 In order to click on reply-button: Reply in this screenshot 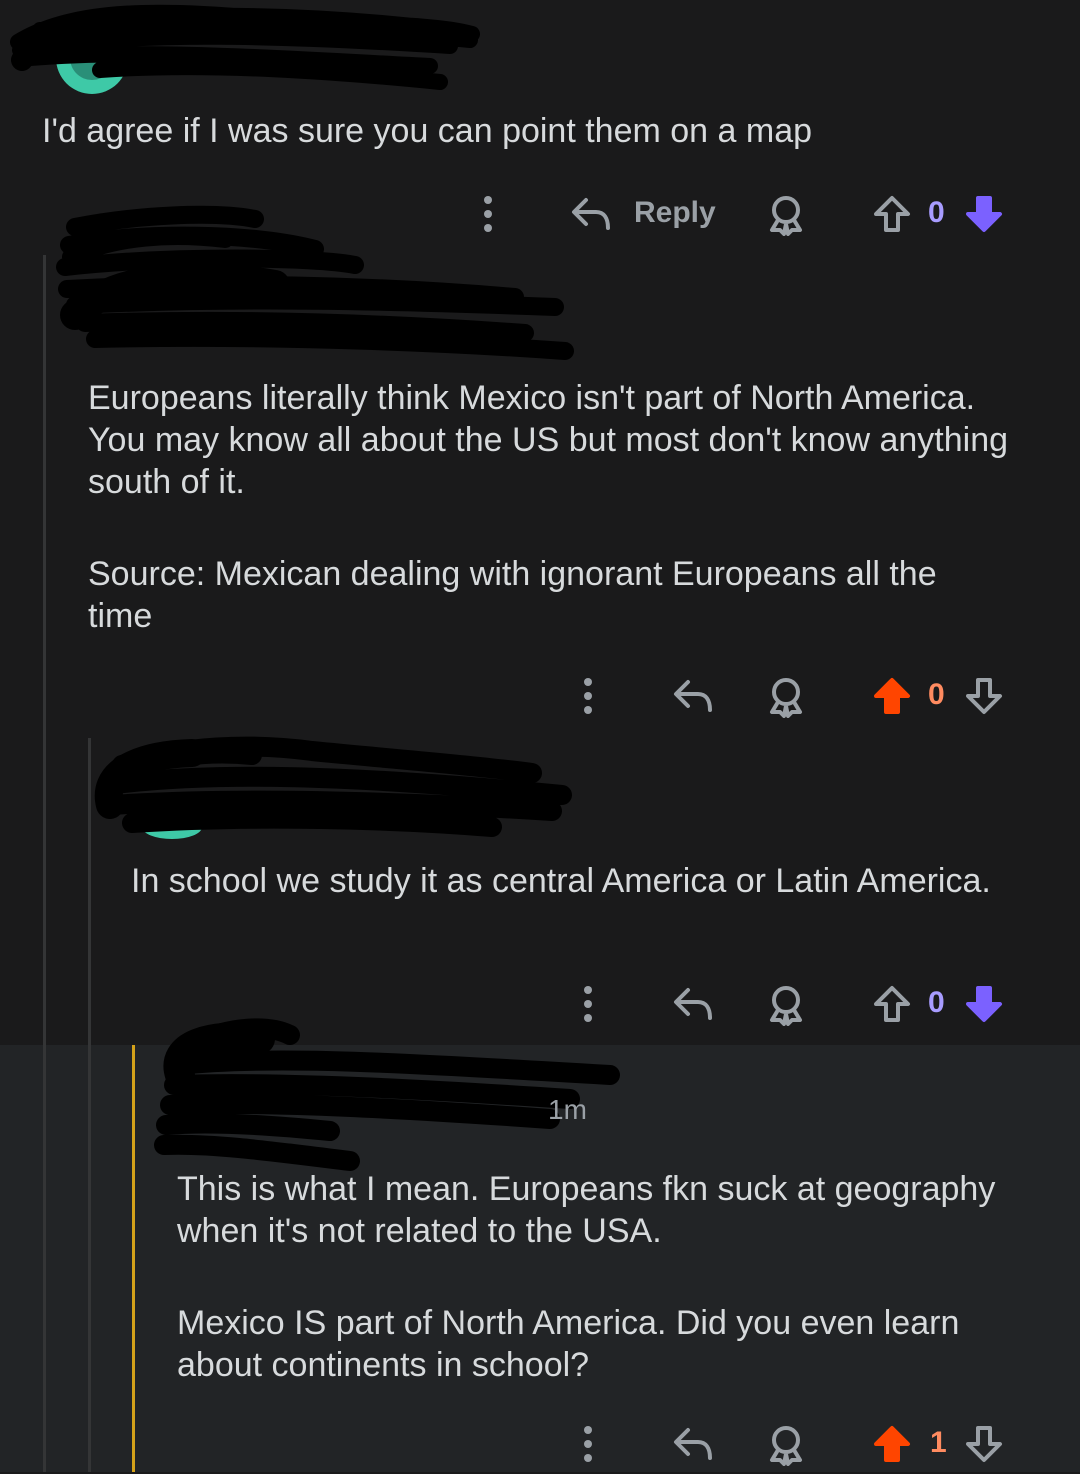, I will do `click(645, 214)`.